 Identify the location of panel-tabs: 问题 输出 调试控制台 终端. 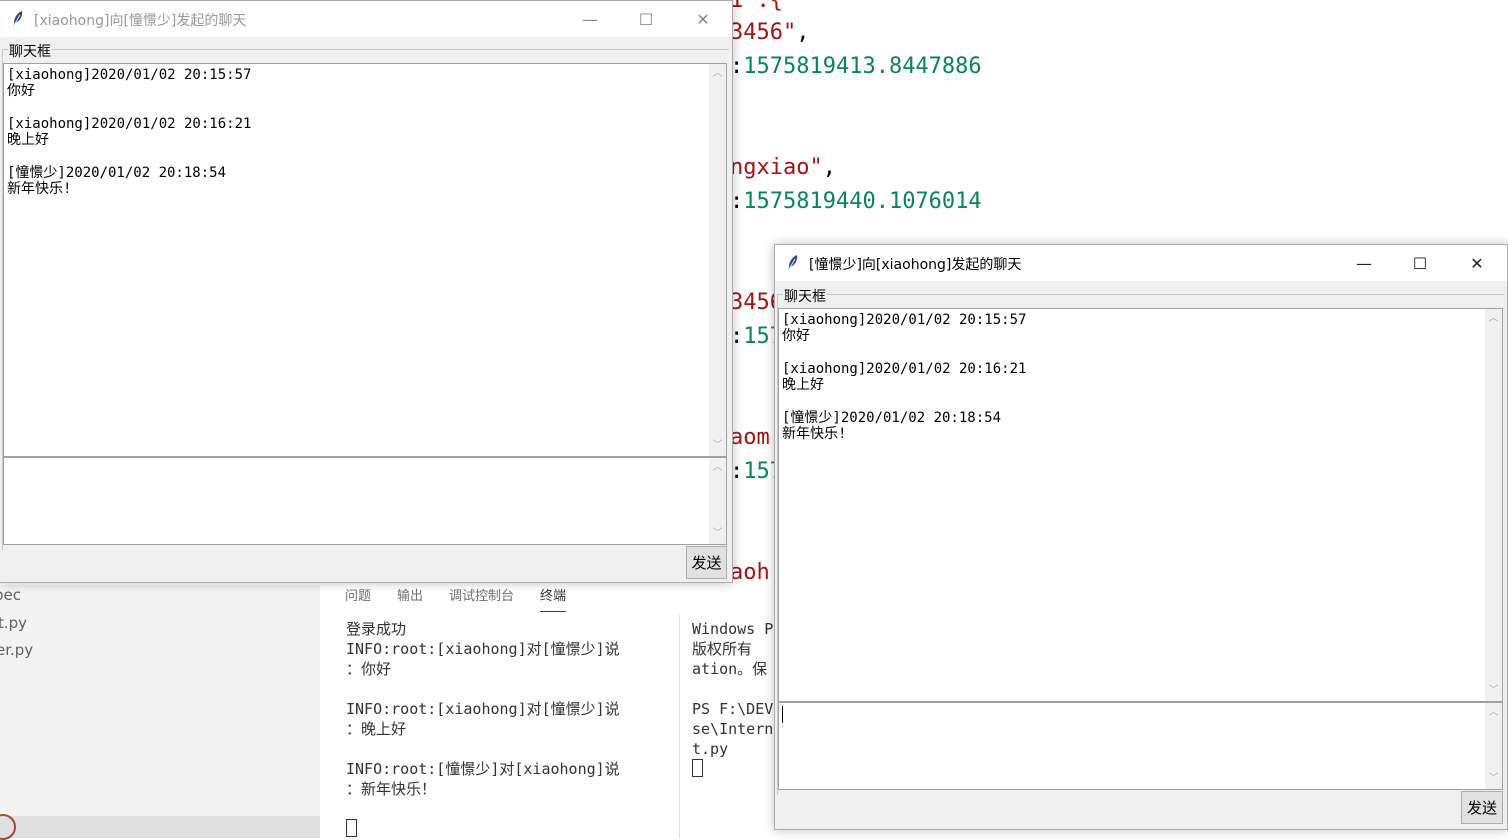
(456, 600).